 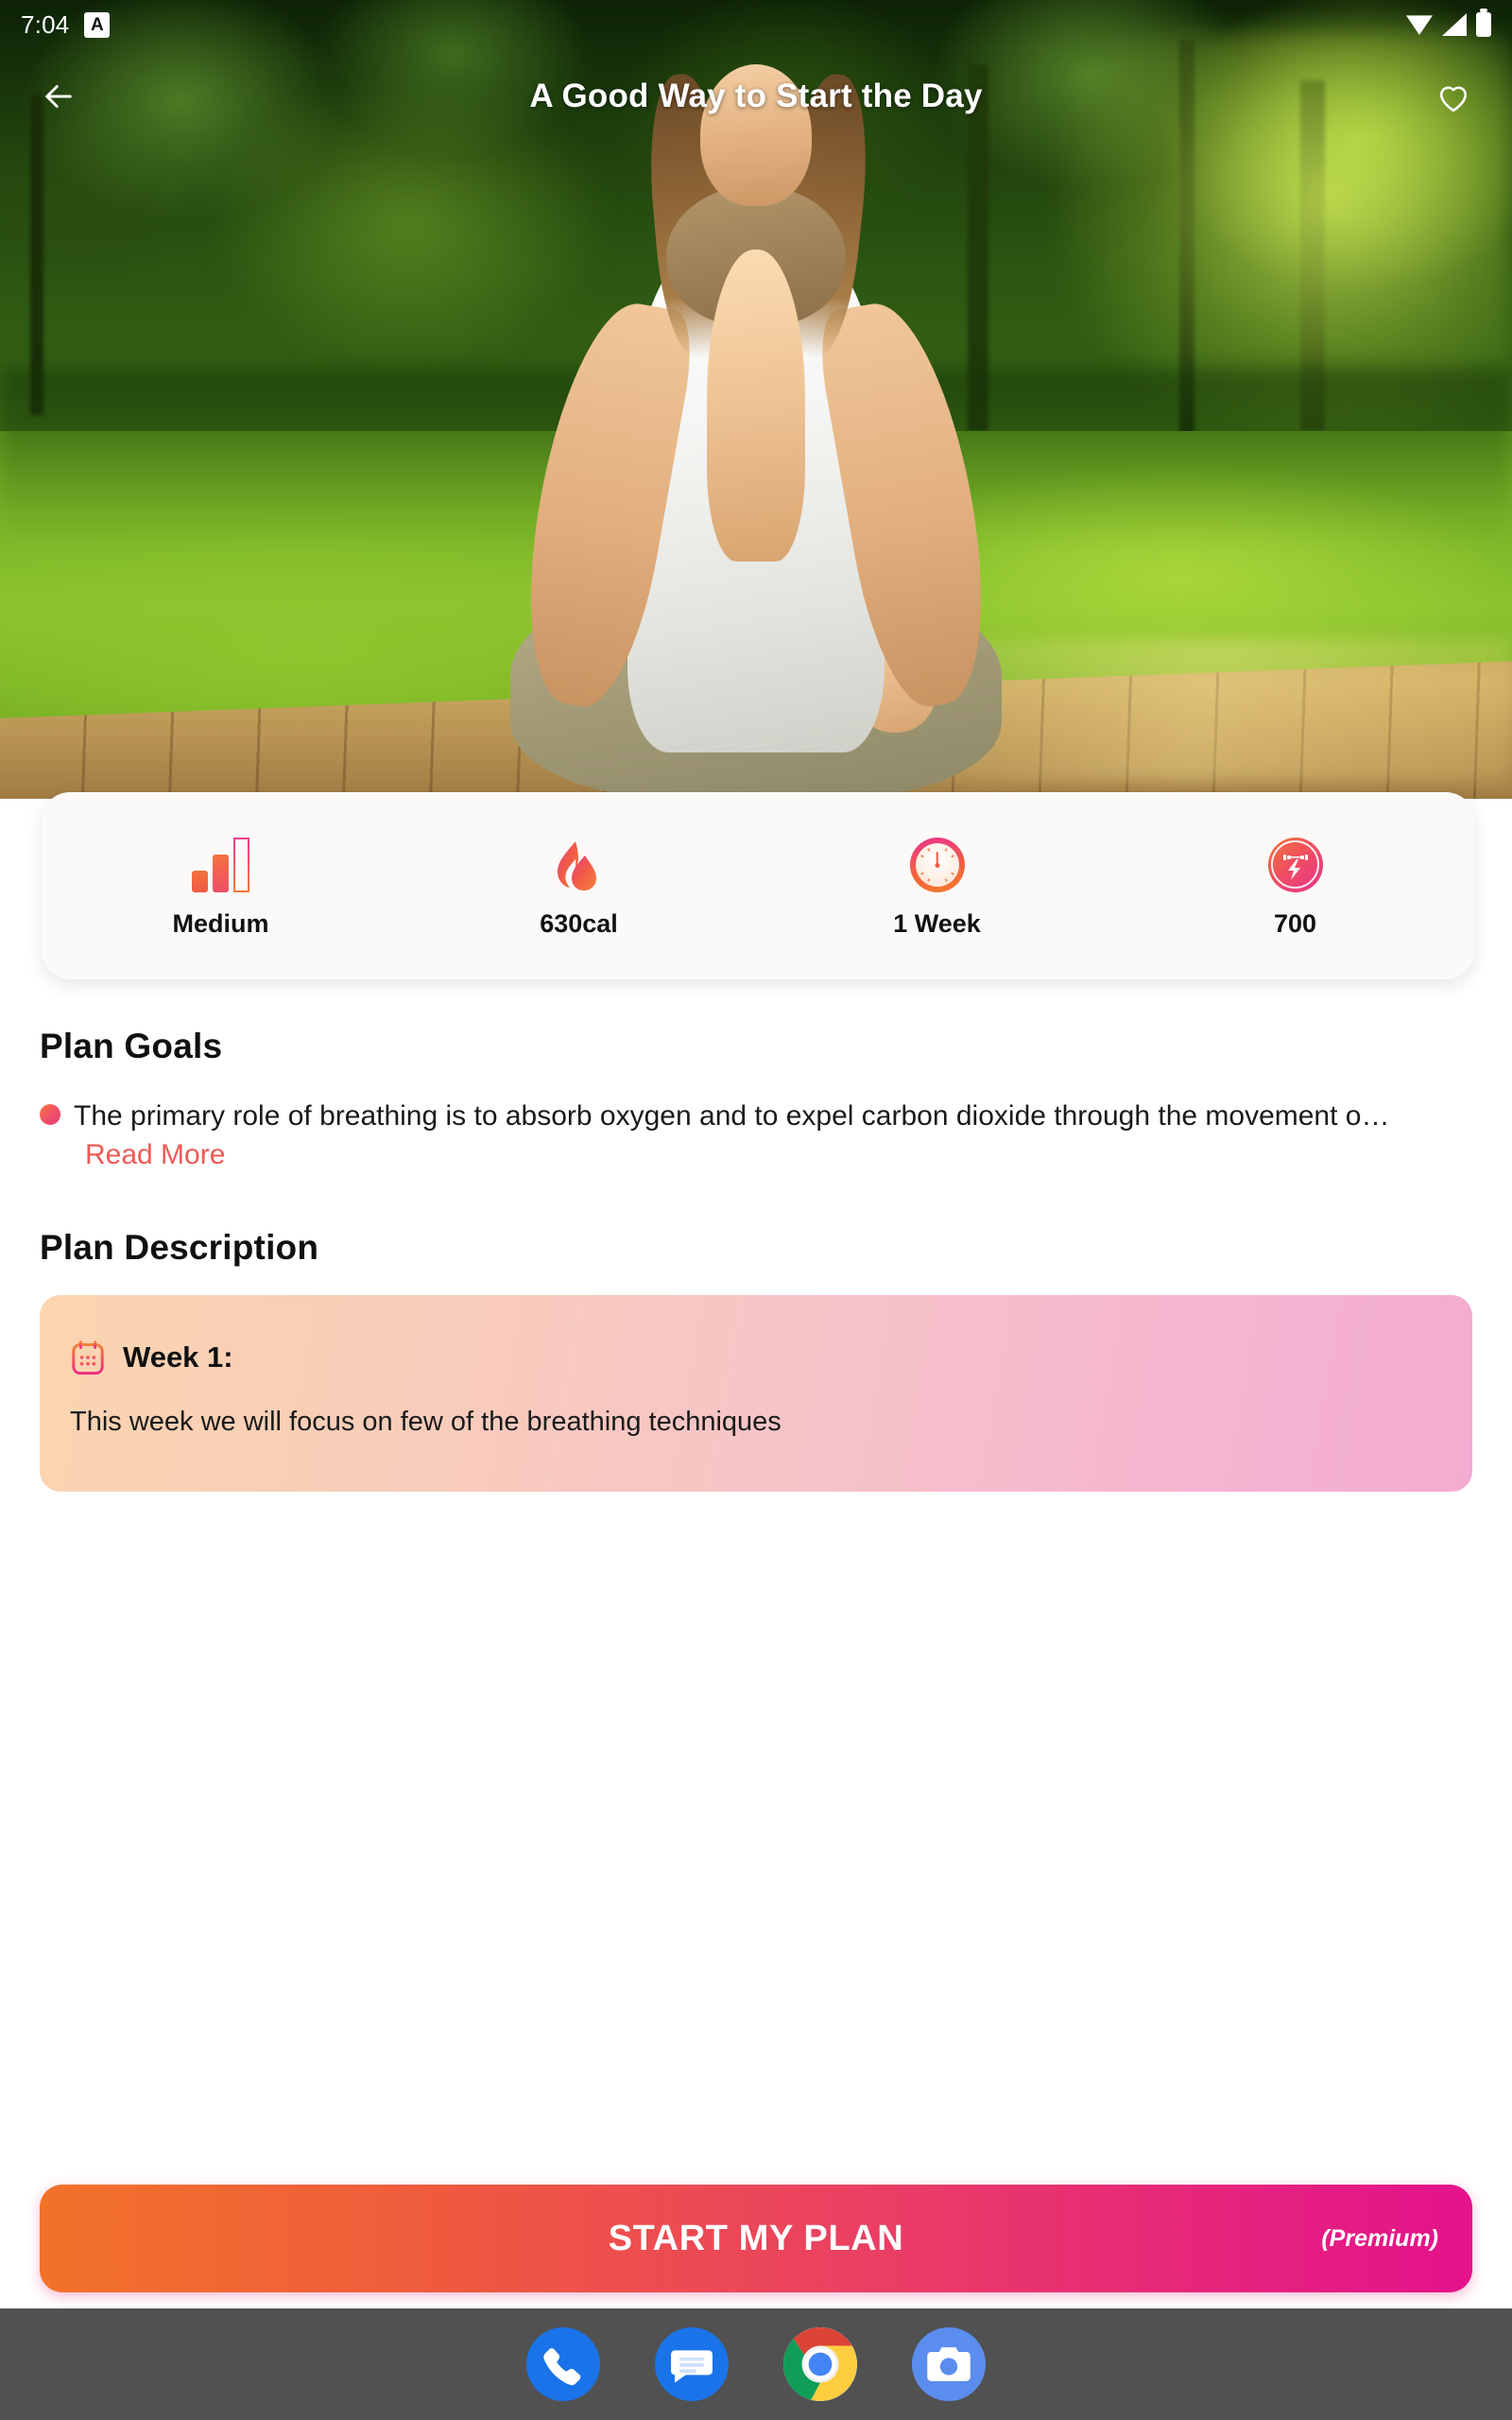 I want to click on plan-goals-heading: Plan Goals, so click(x=131, y=1046).